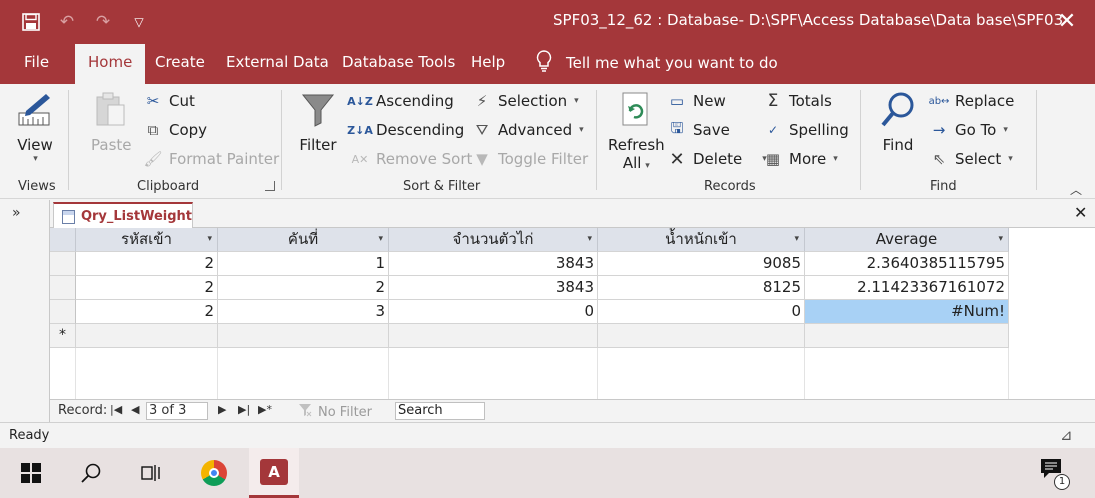 This screenshot has height=498, width=1095. Describe the element at coordinates (335, 412) in the screenshot. I see `filter-status: No Filter` at that location.